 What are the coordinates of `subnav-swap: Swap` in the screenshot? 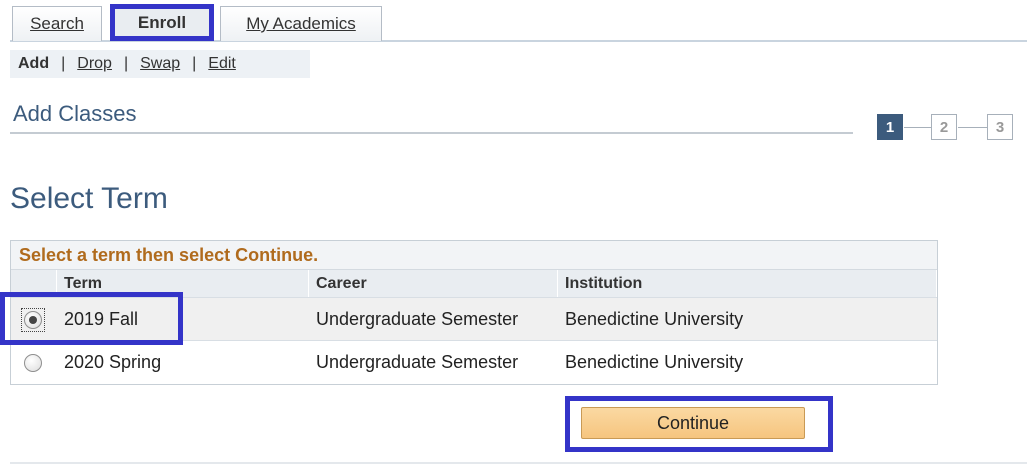 It's located at (160, 64).